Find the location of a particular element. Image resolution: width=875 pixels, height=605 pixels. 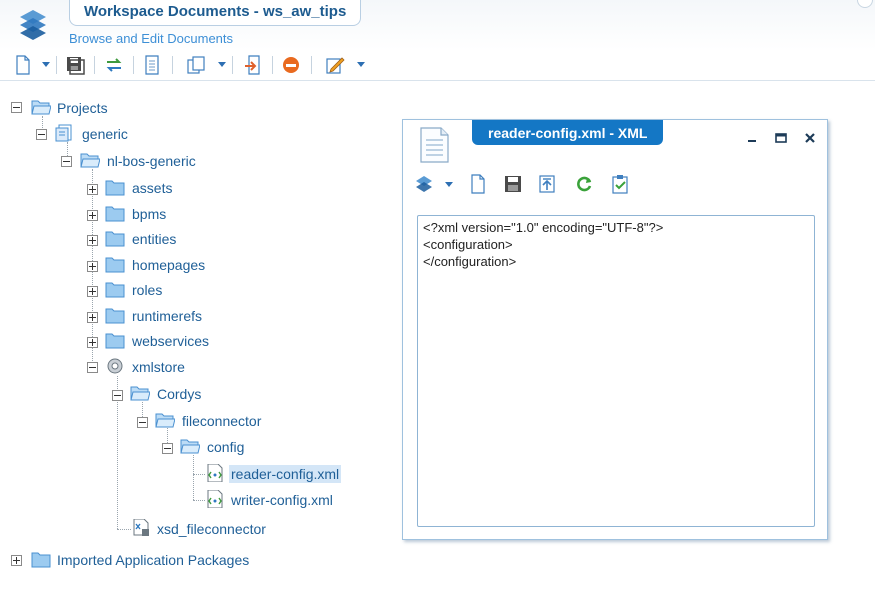

tree-item-label: runtimerefs is located at coordinates (167, 316).